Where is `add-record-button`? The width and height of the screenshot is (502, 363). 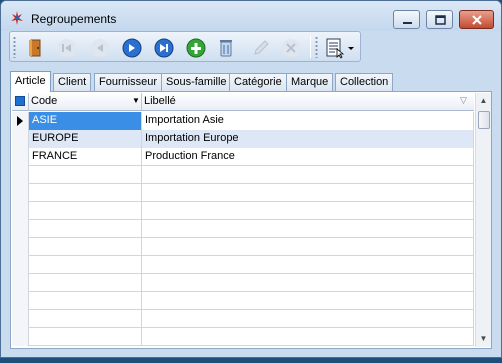
add-record-button is located at coordinates (196, 48).